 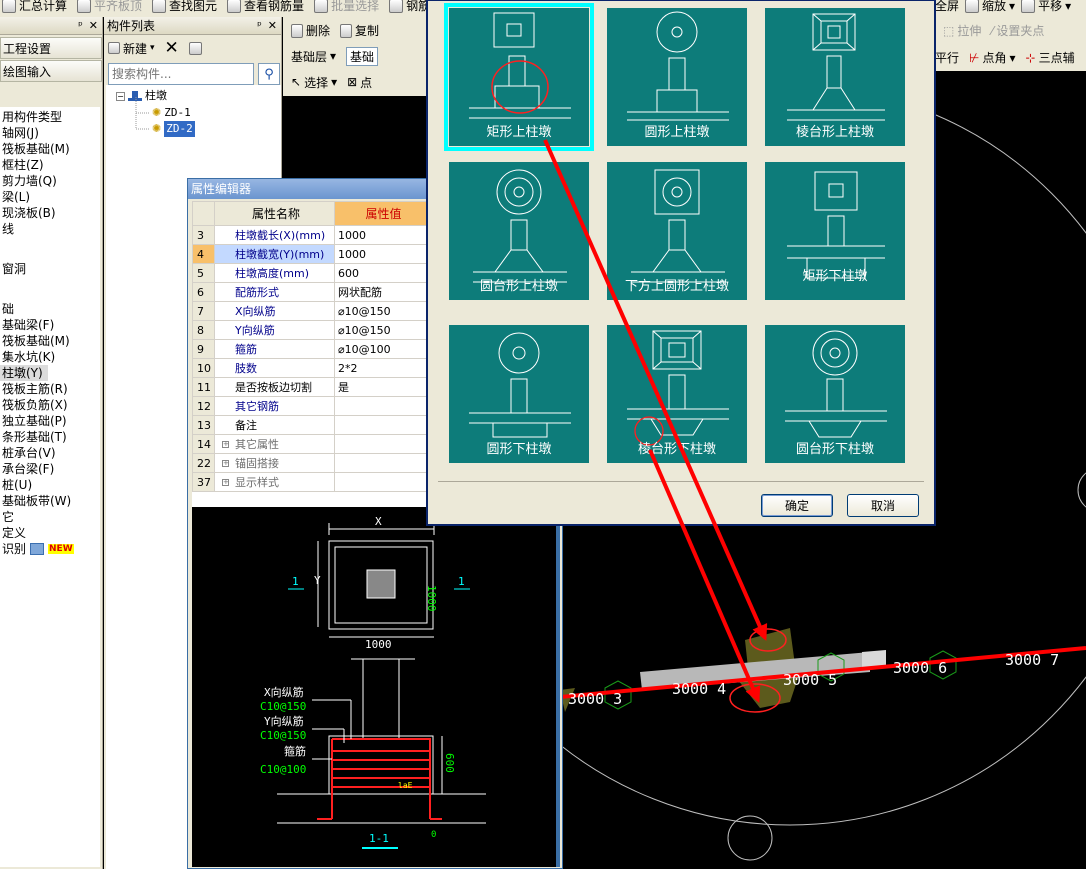 I want to click on property-value: 600, so click(x=382, y=273).